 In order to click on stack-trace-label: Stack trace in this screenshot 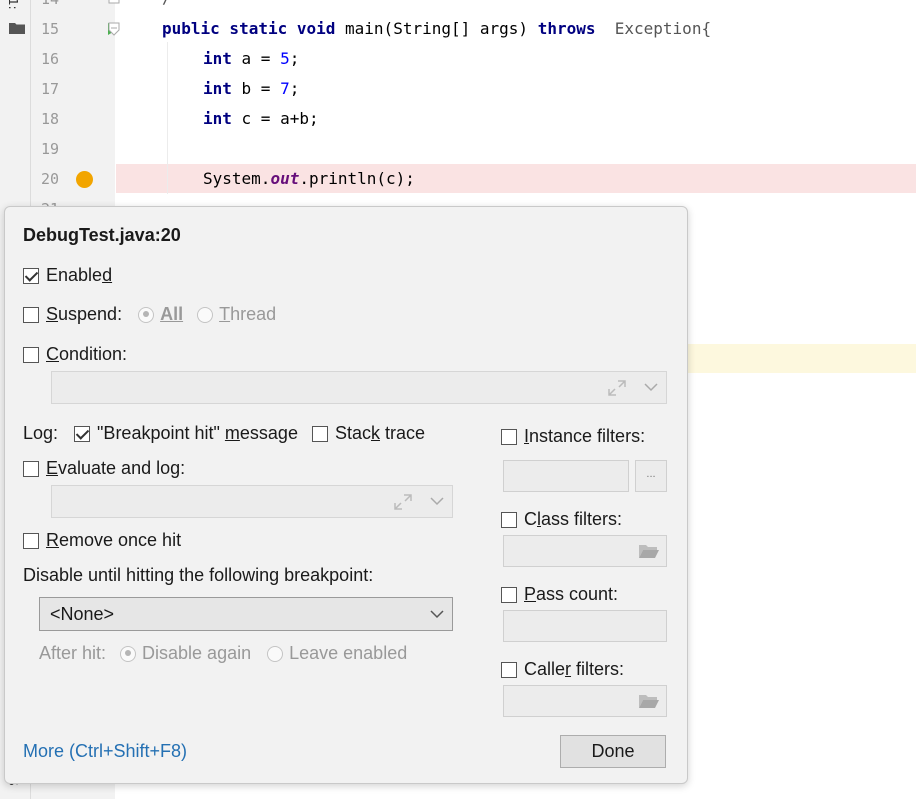, I will do `click(380, 433)`.